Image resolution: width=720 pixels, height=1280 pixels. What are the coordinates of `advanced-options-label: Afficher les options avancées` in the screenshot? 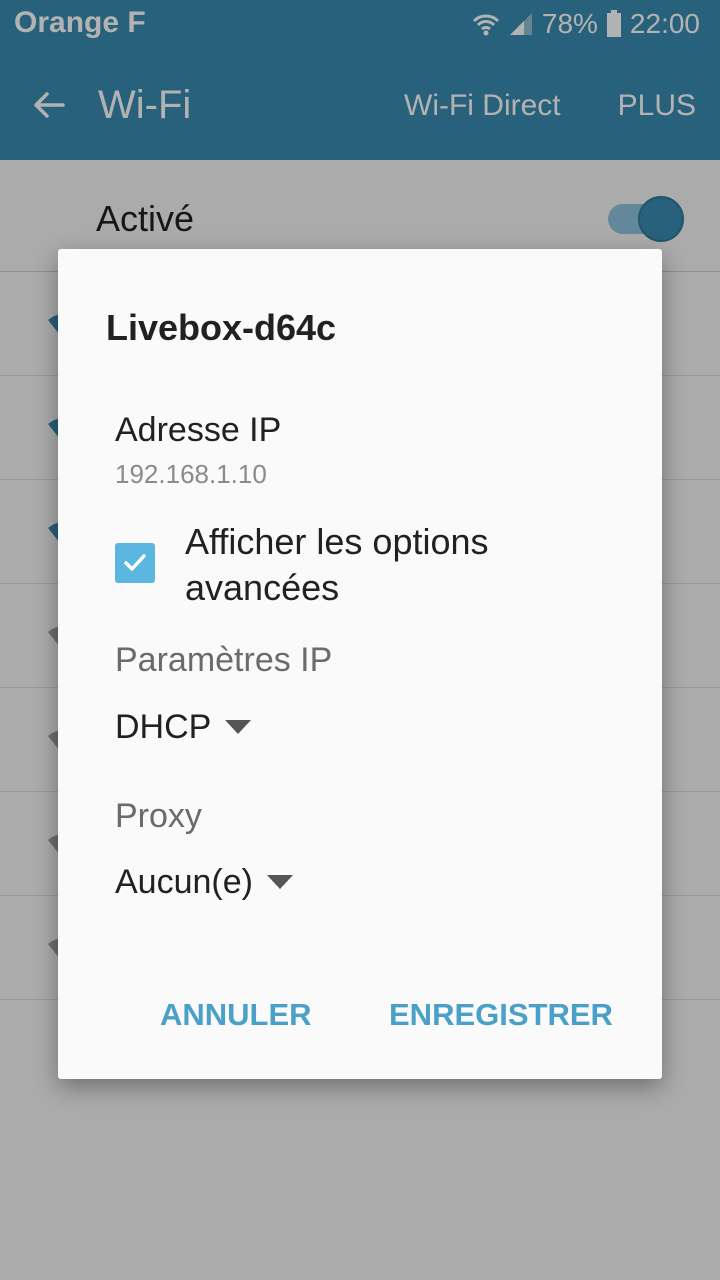 It's located at (337, 564).